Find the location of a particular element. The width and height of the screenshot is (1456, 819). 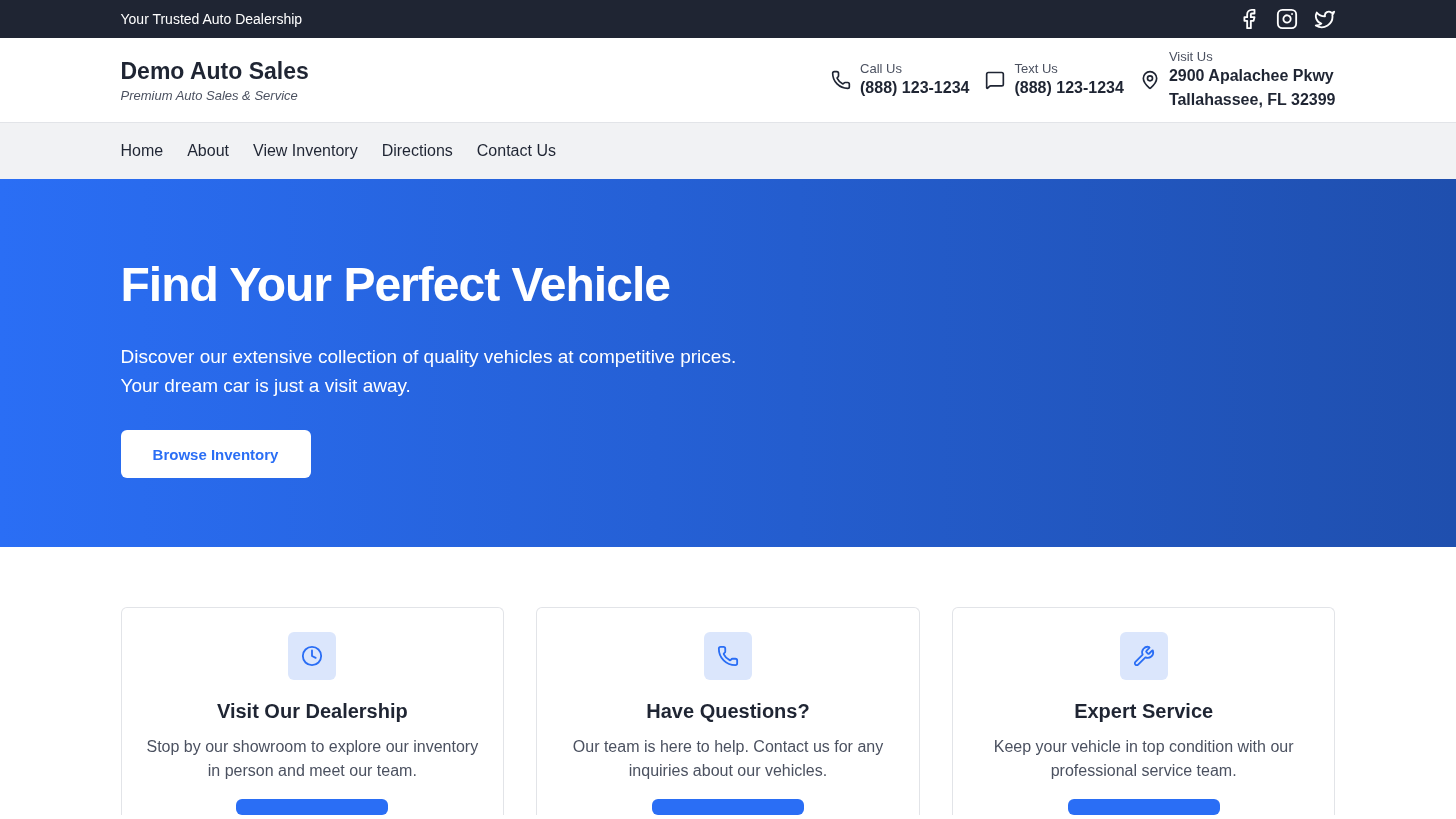

card-text: Our team is here to help. Contact us for any inquiries about our vehicles. is located at coordinates (728, 759).